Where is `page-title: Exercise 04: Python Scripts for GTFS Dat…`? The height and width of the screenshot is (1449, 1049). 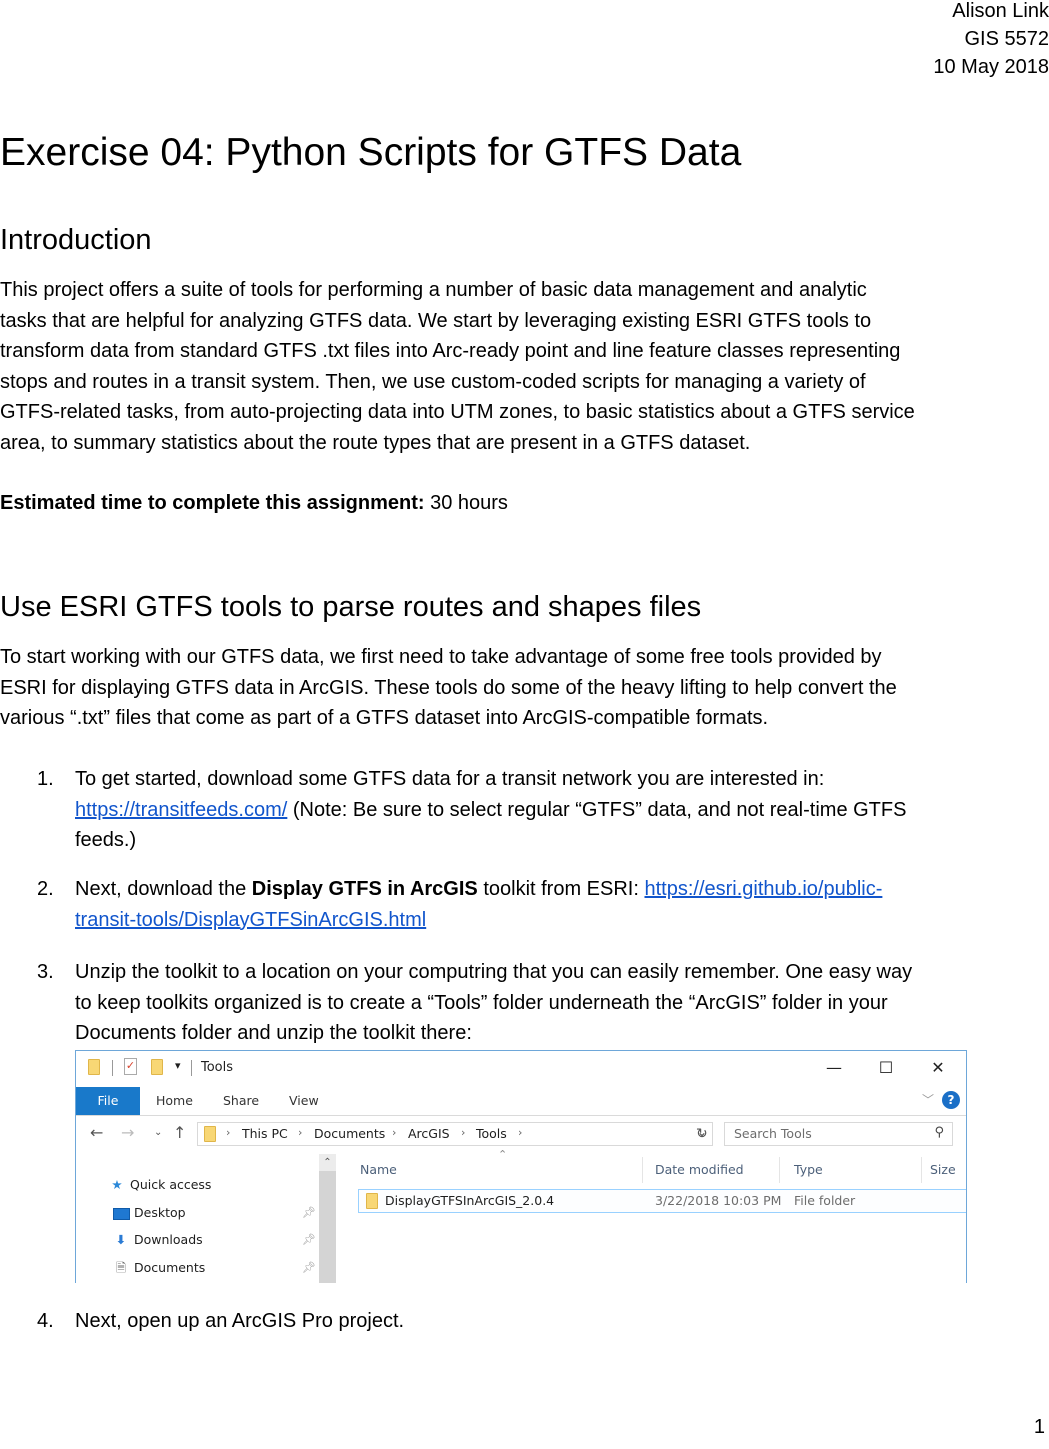
page-title: Exercise 04: Python Scripts for GTFS Dat… is located at coordinates (371, 152).